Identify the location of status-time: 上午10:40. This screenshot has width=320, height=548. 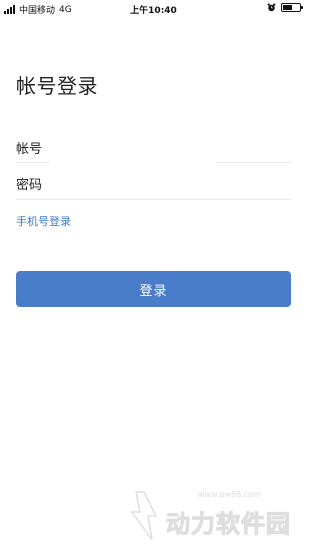
(153, 11).